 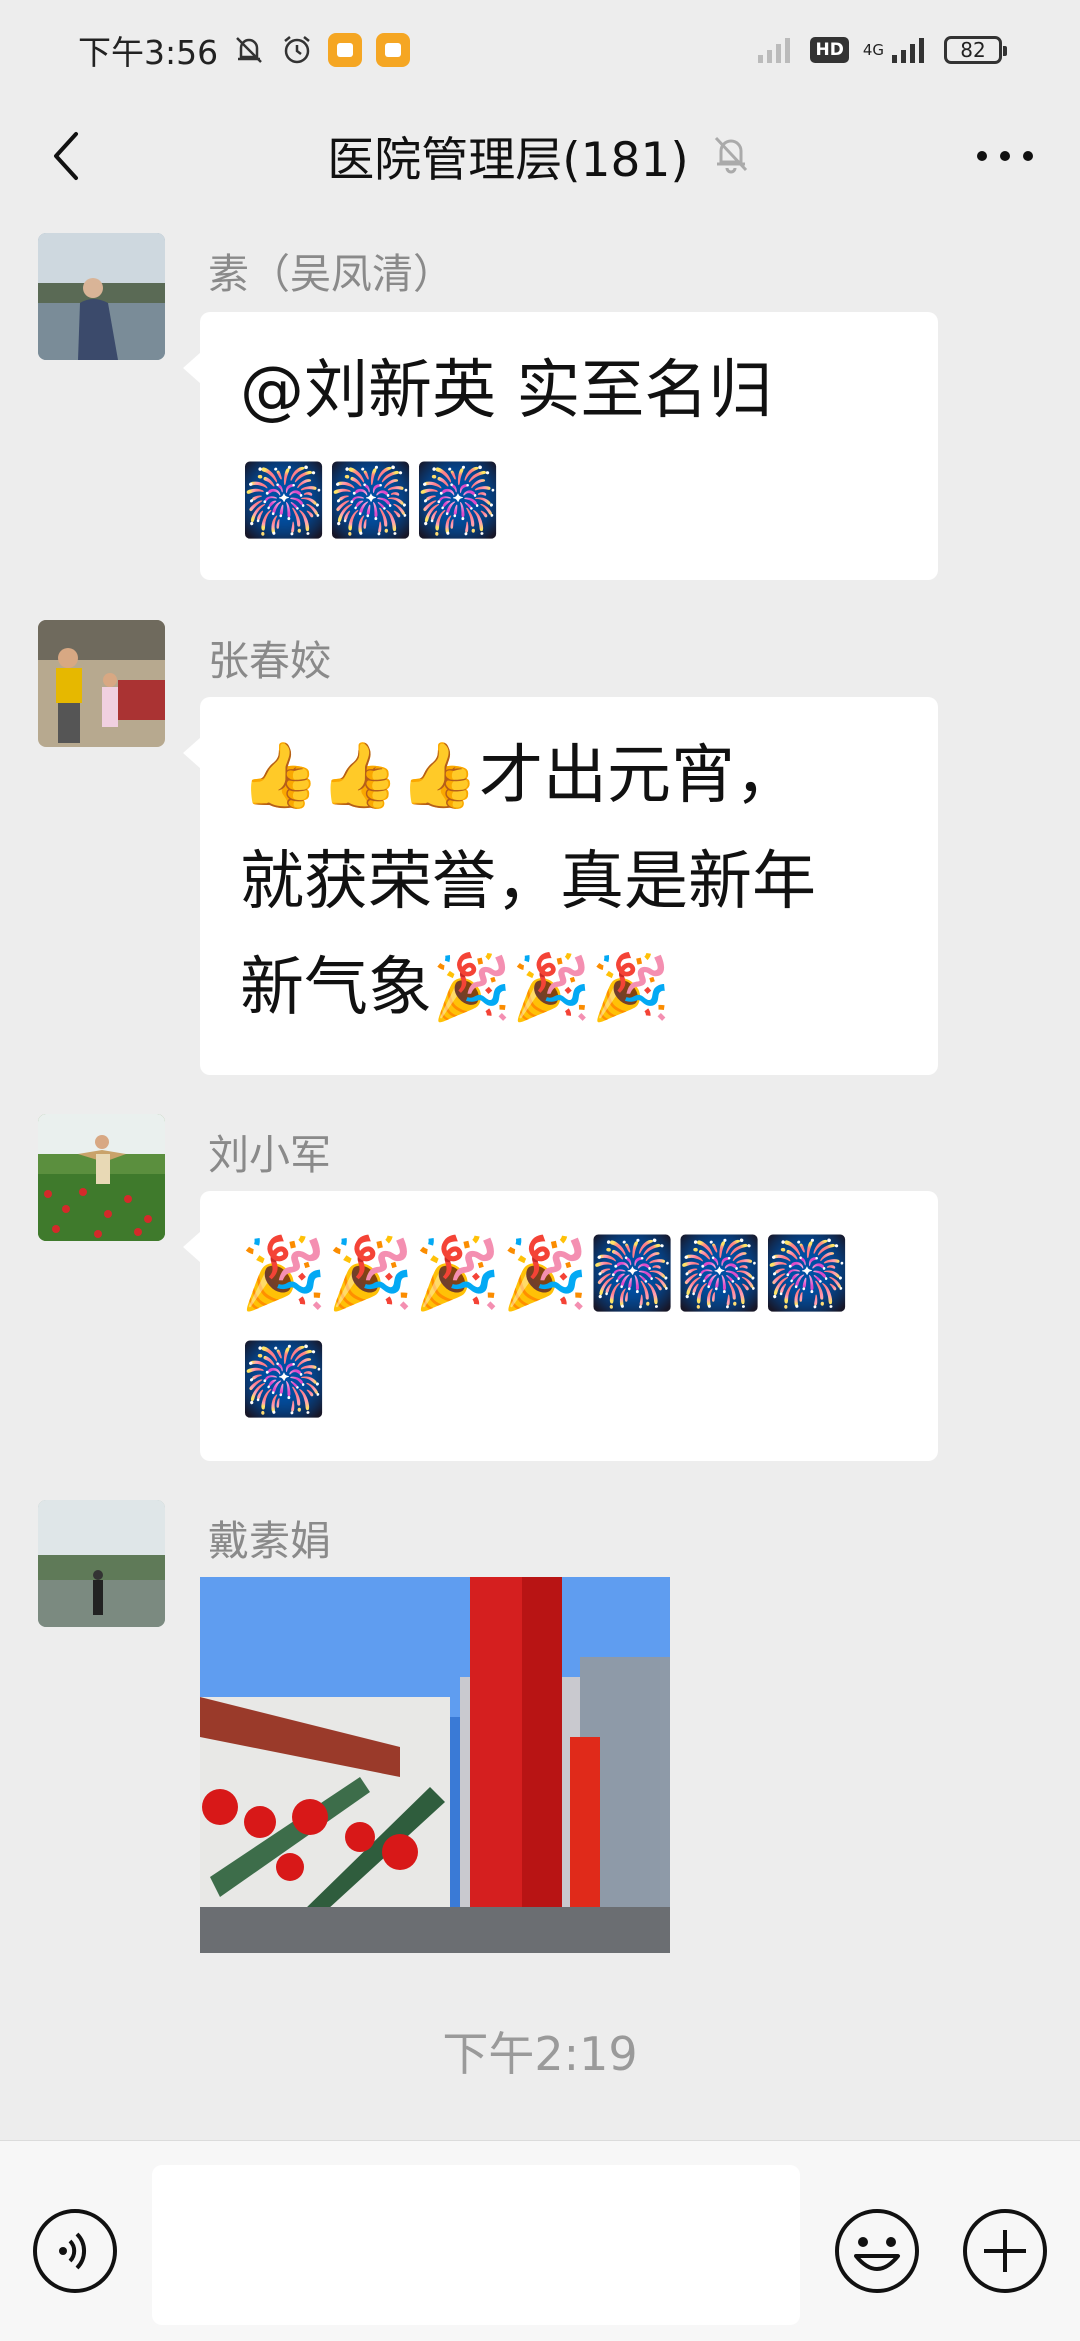 What do you see at coordinates (528, 882) in the screenshot?
I see `message-text-line: 就获荣誉，真是新年` at bounding box center [528, 882].